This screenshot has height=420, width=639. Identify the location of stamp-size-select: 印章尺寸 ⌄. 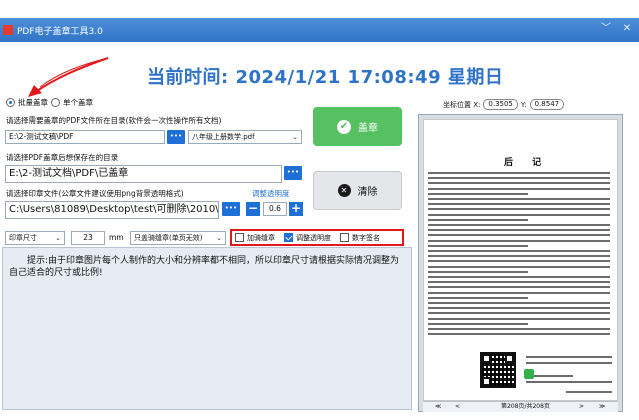
(35, 238).